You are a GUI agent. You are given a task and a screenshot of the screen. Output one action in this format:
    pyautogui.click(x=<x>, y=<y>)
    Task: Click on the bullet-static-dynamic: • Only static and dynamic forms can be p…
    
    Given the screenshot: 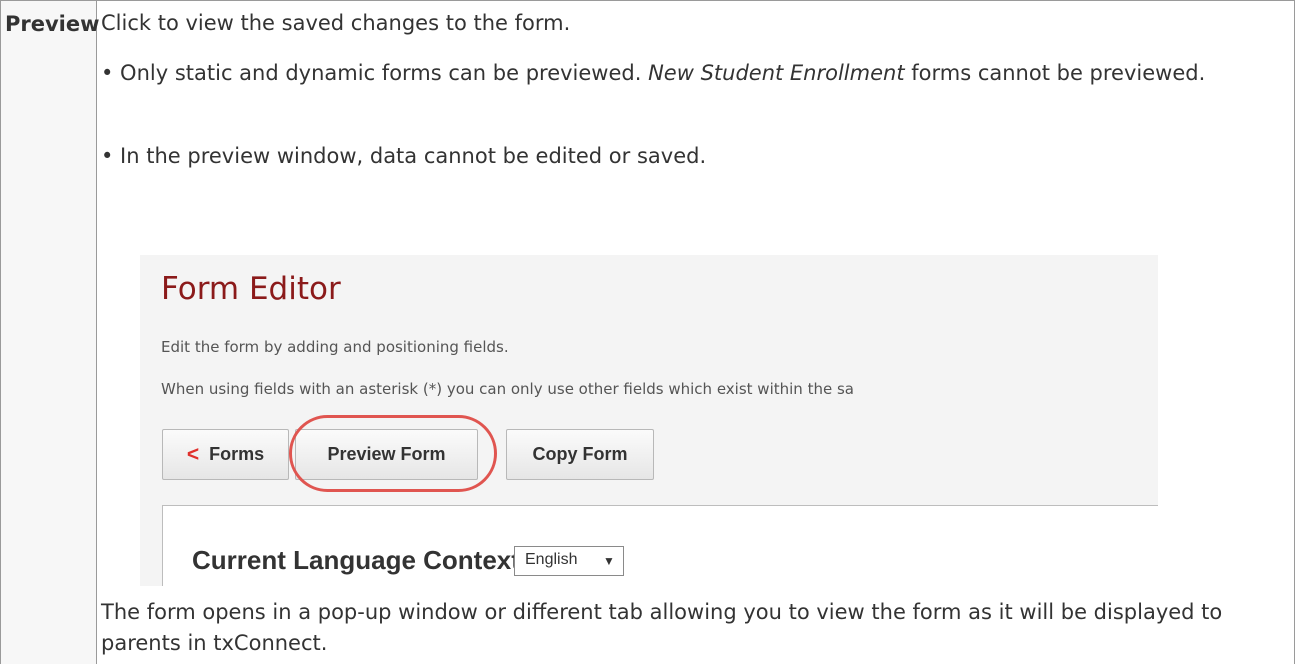 What is the action you would take?
    pyautogui.click(x=686, y=73)
    